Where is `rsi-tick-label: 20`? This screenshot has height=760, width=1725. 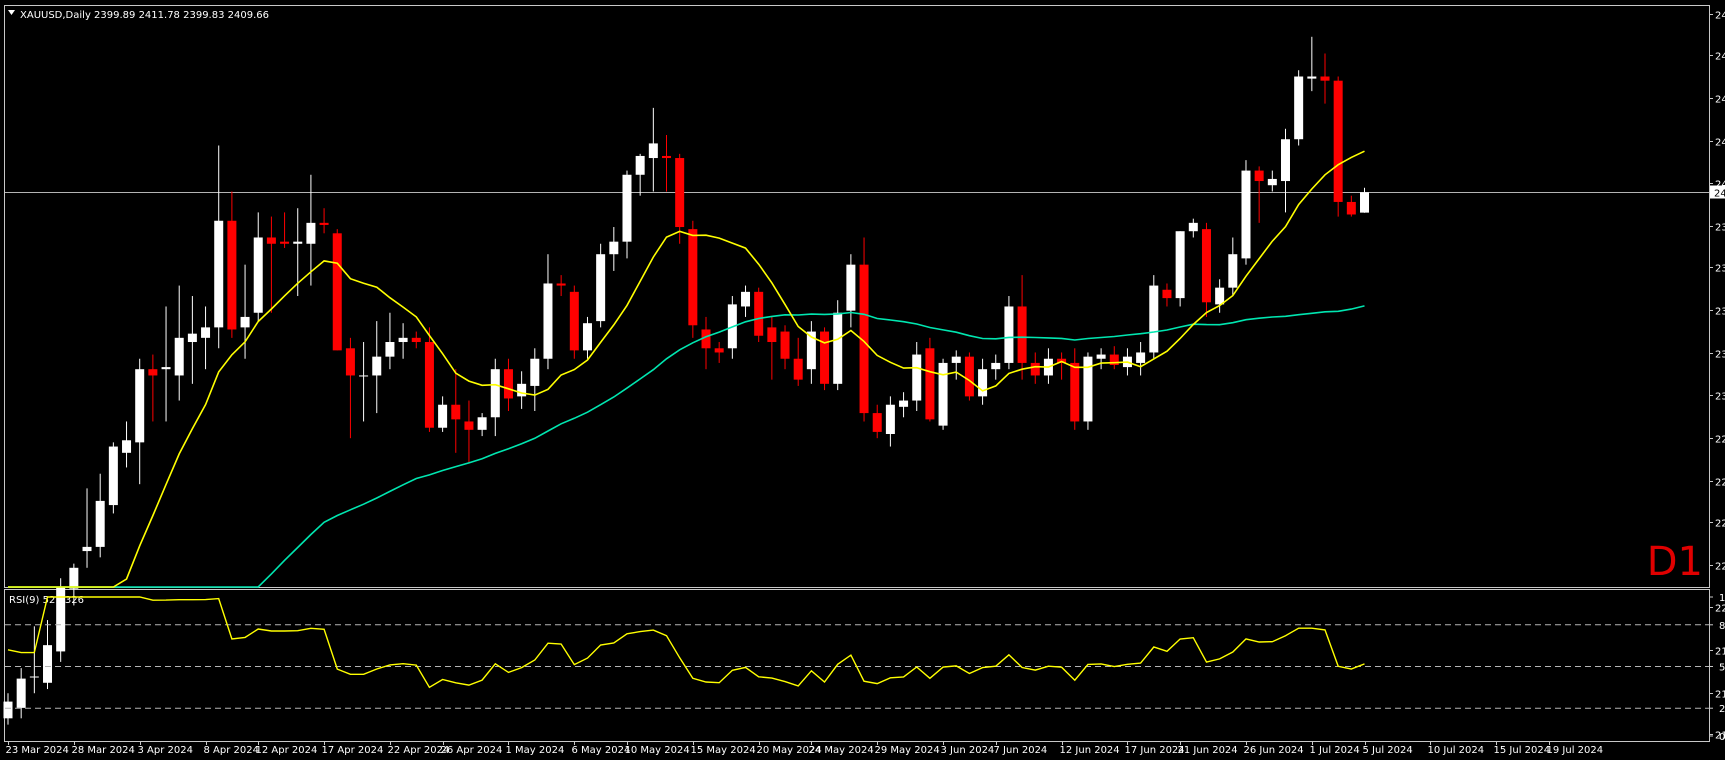 rsi-tick-label: 20 is located at coordinates (1722, 709).